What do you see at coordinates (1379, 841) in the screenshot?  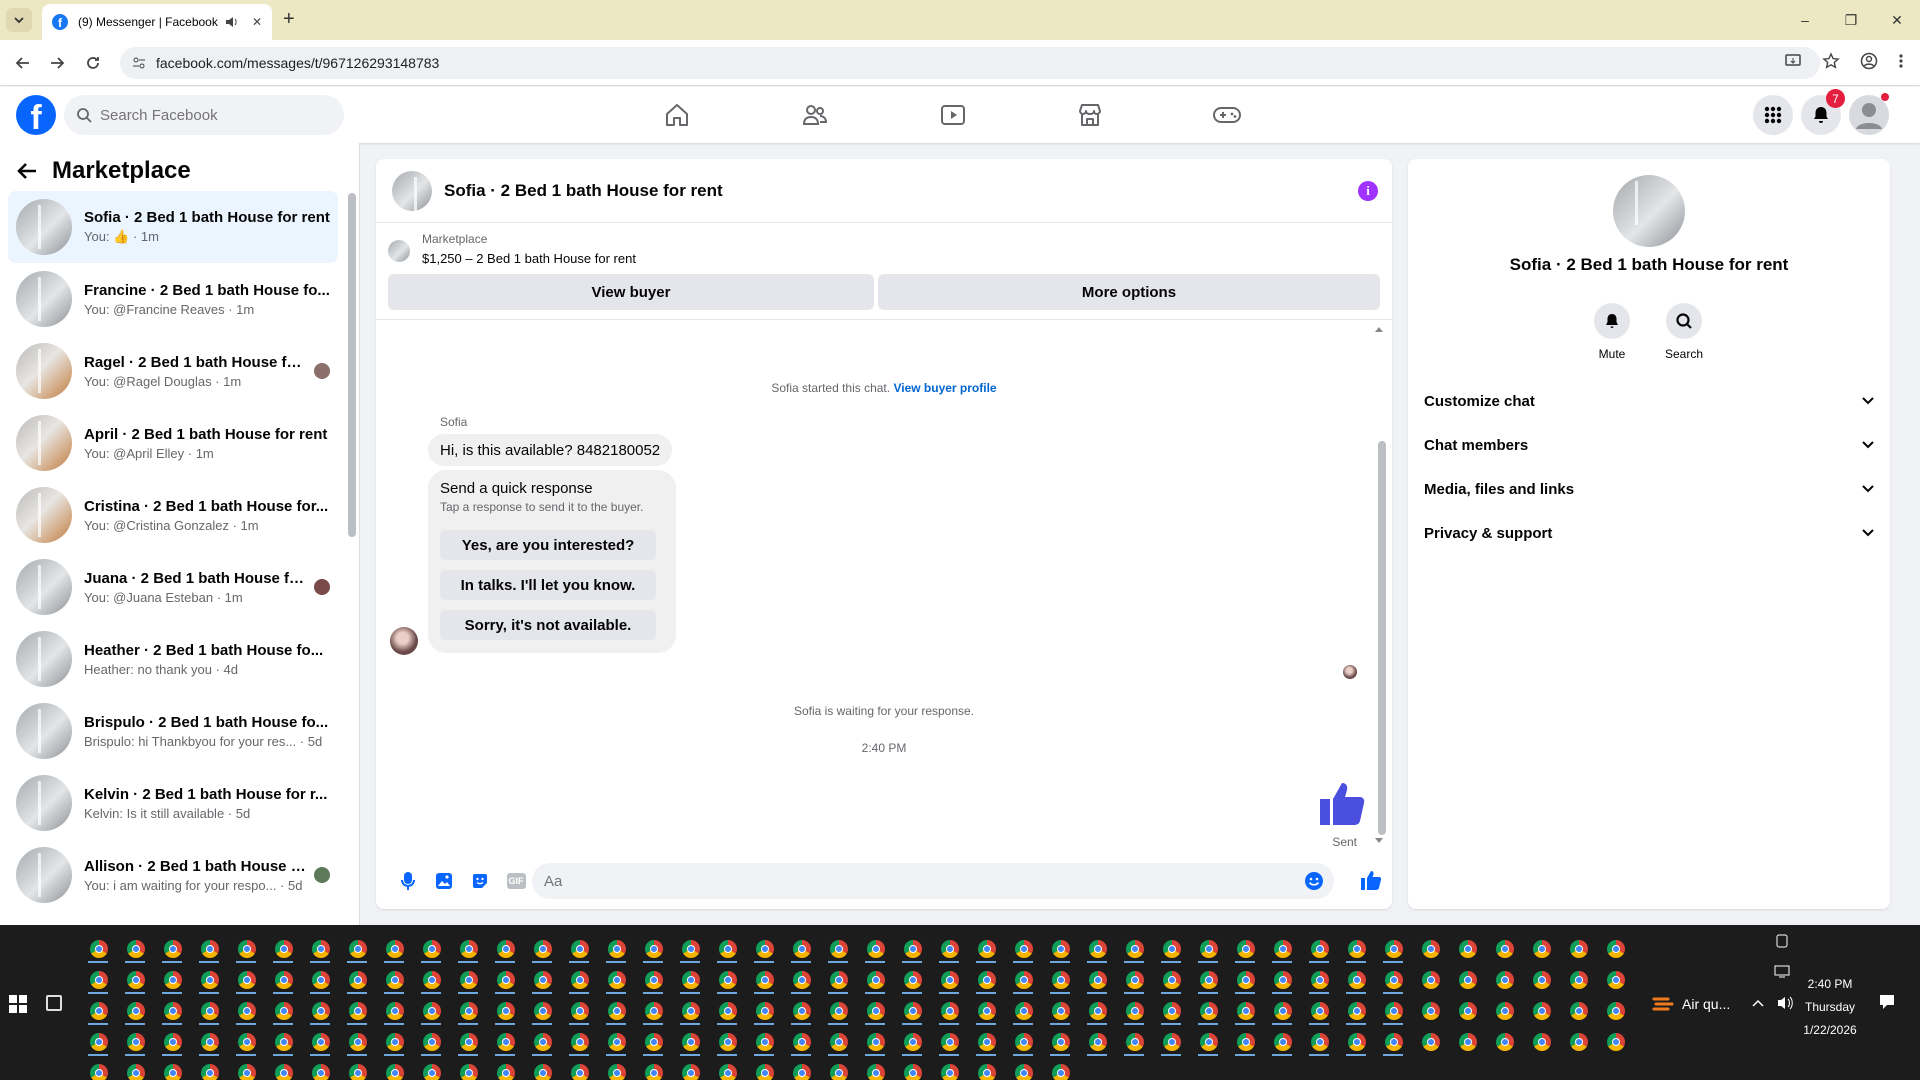 I see `scroll-down-icon` at bounding box center [1379, 841].